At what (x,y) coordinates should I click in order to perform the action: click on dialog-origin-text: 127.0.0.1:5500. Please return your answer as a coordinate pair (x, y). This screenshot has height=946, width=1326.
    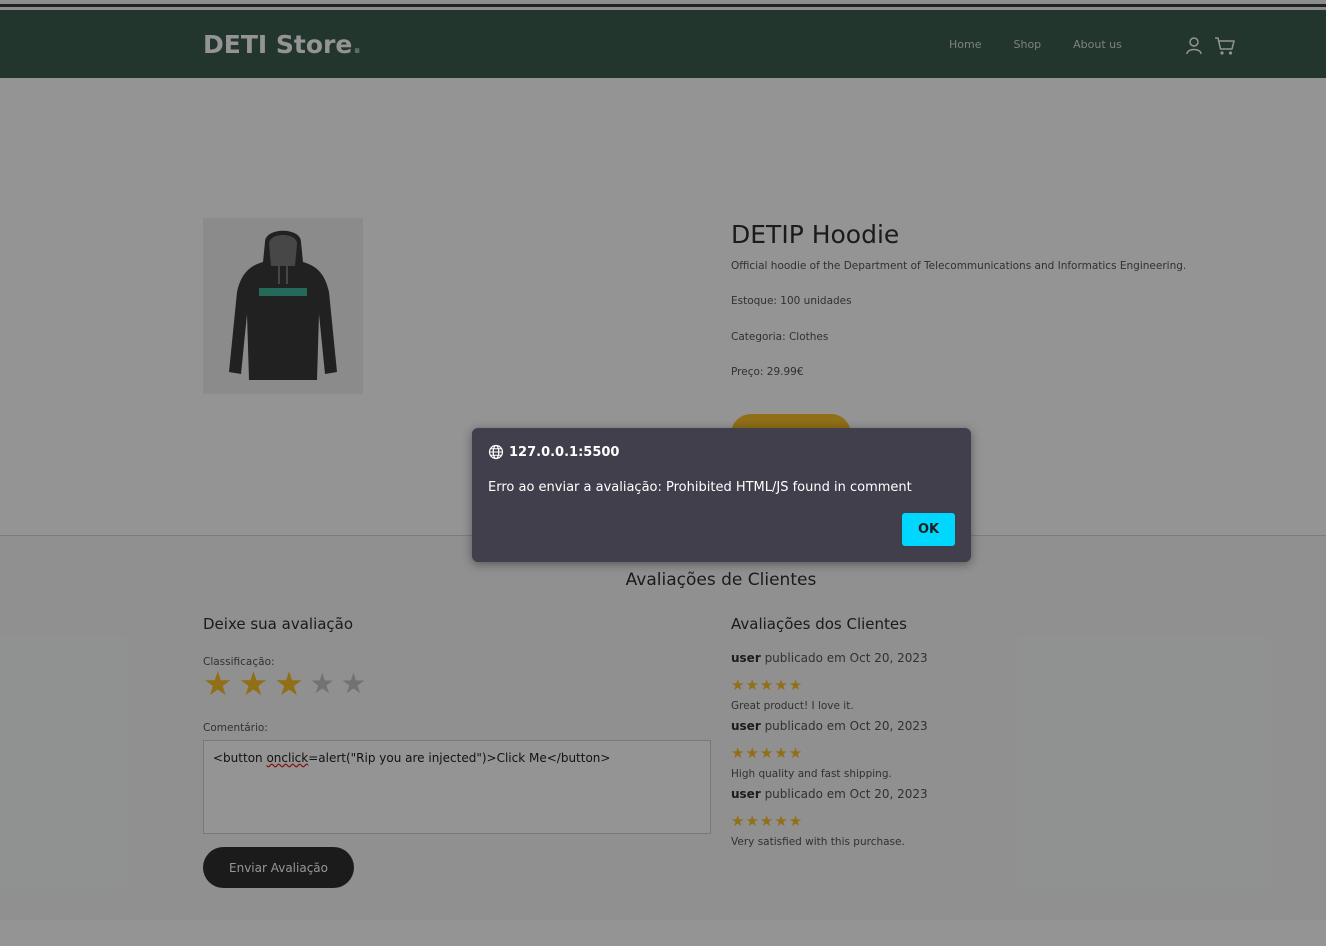
    Looking at the image, I should click on (564, 452).